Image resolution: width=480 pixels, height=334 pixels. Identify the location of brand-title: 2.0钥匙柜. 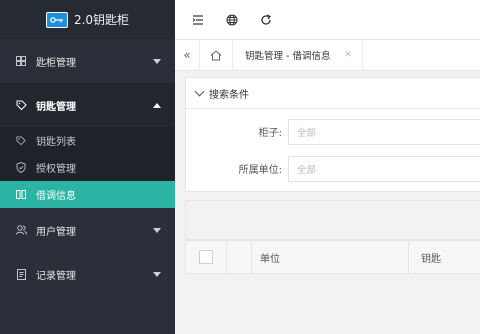
(101, 20).